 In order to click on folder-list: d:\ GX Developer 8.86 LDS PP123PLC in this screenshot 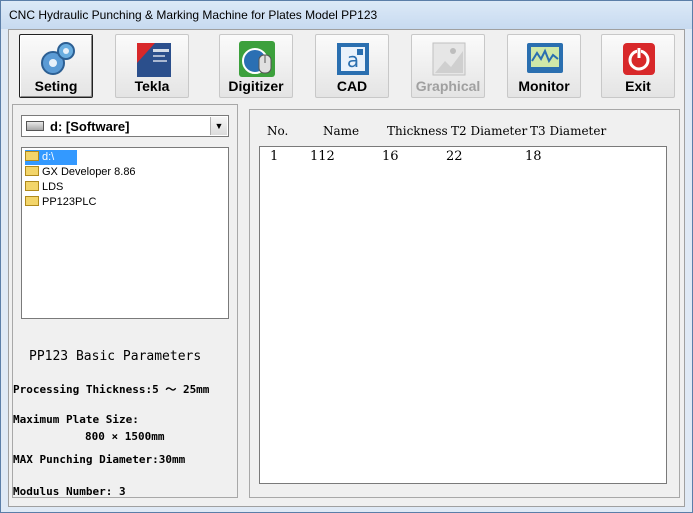, I will do `click(125, 233)`.